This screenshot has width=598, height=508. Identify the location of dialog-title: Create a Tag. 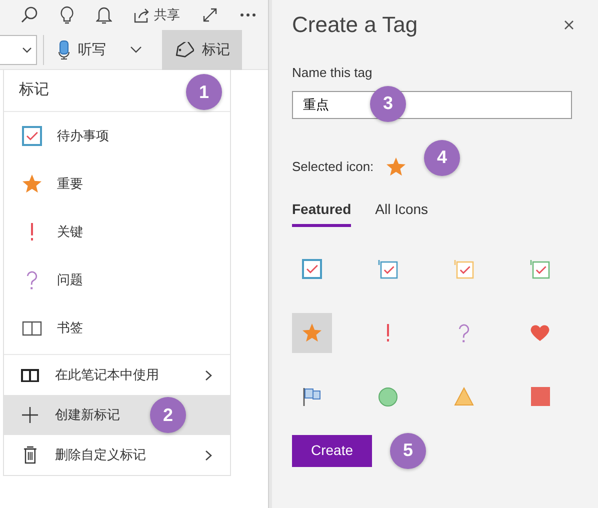
(355, 25).